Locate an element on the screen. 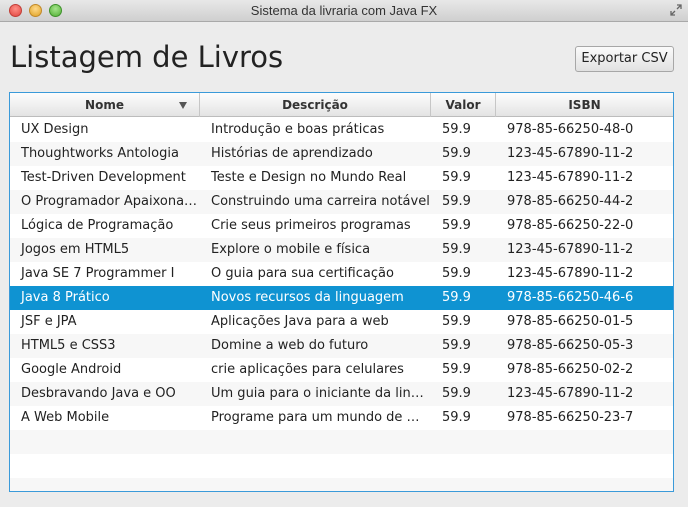  window-title: Sistema da livraria com Java FX is located at coordinates (344, 10).